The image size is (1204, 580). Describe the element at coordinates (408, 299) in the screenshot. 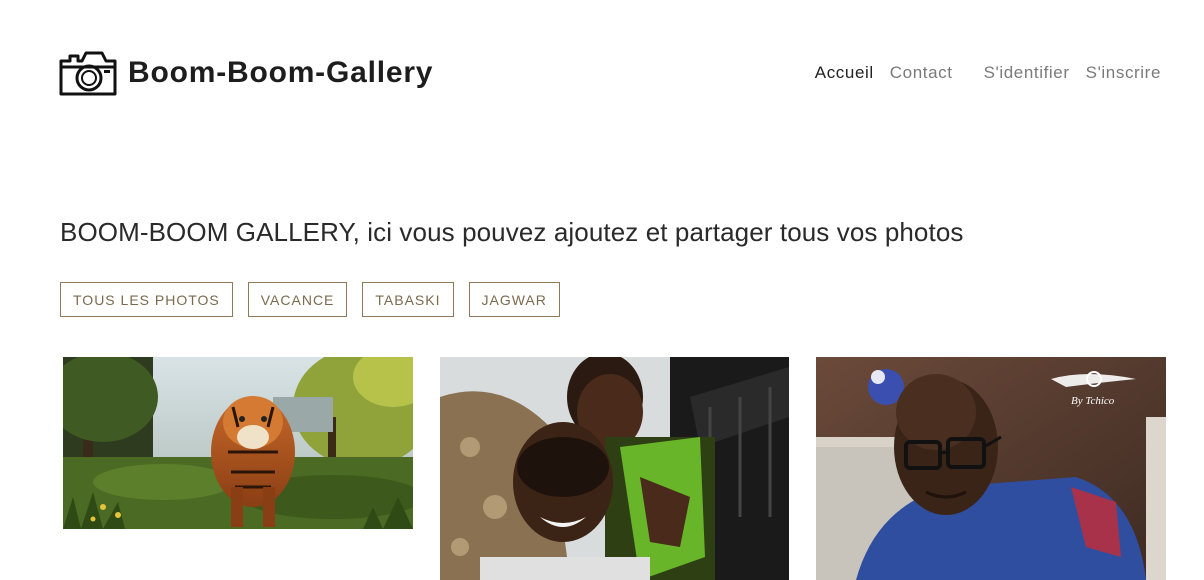

I see `filter-tabaski-button: TABASKI` at that location.